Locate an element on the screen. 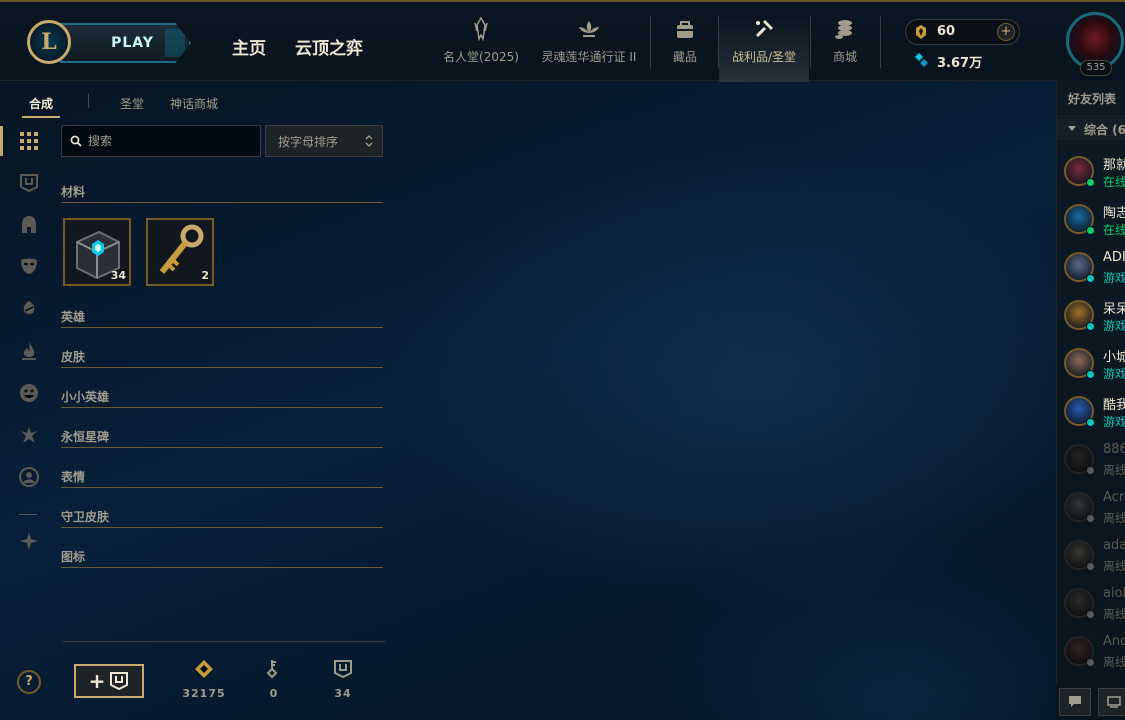  friend-row: ADIZ 游戏 is located at coordinates (1091, 271).